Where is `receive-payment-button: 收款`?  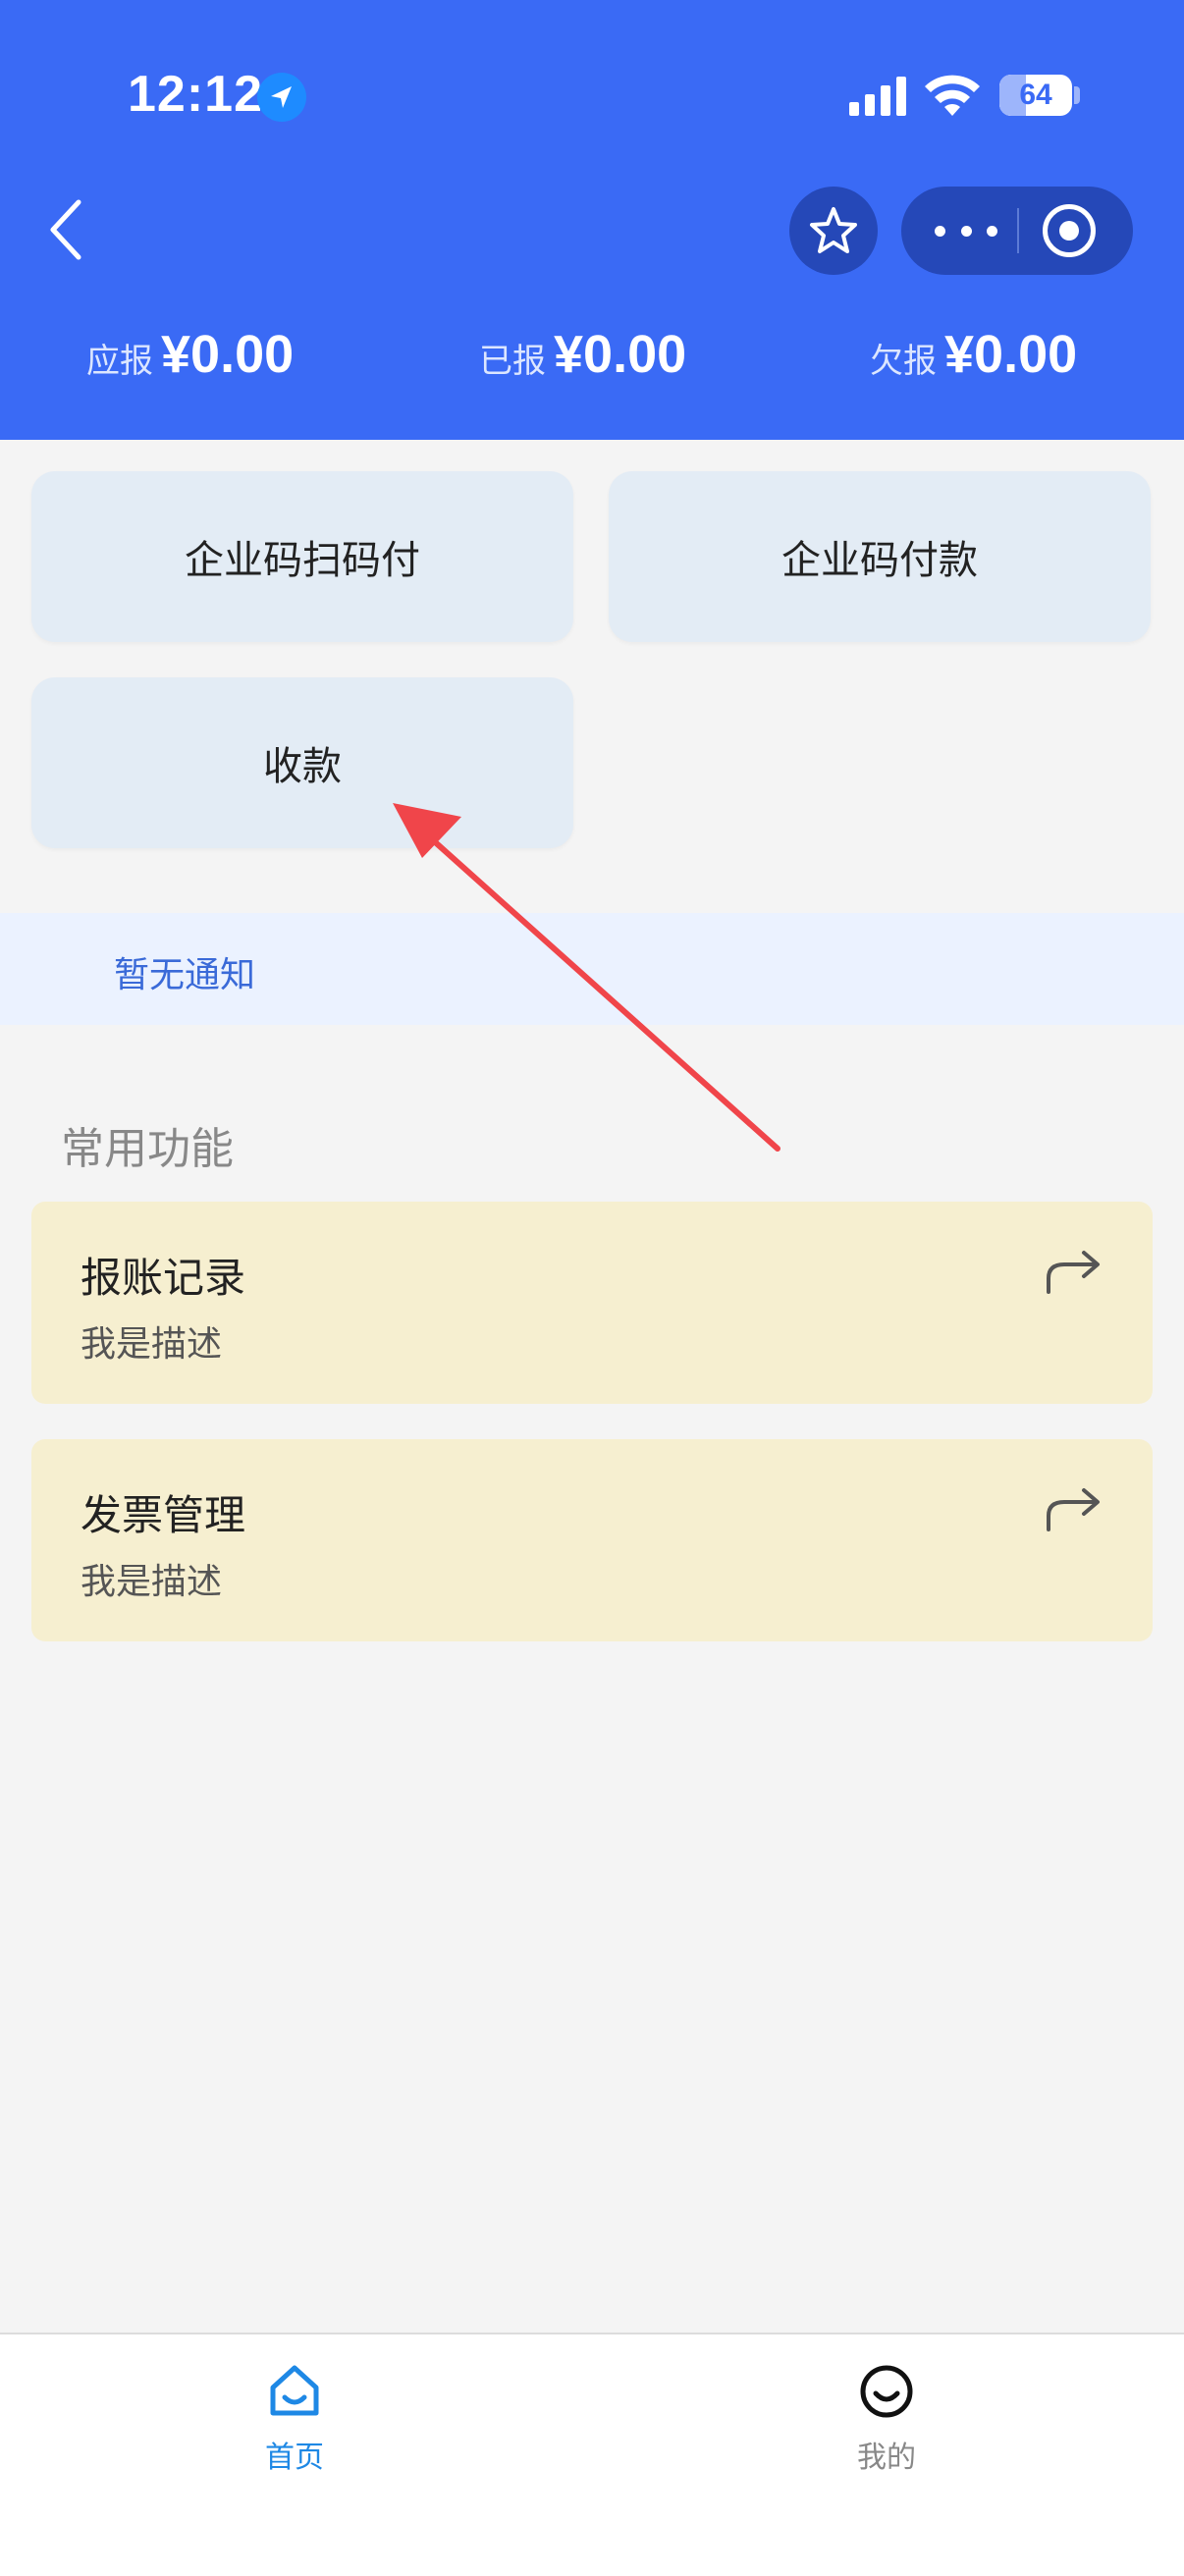 receive-payment-button: 收款 is located at coordinates (302, 762).